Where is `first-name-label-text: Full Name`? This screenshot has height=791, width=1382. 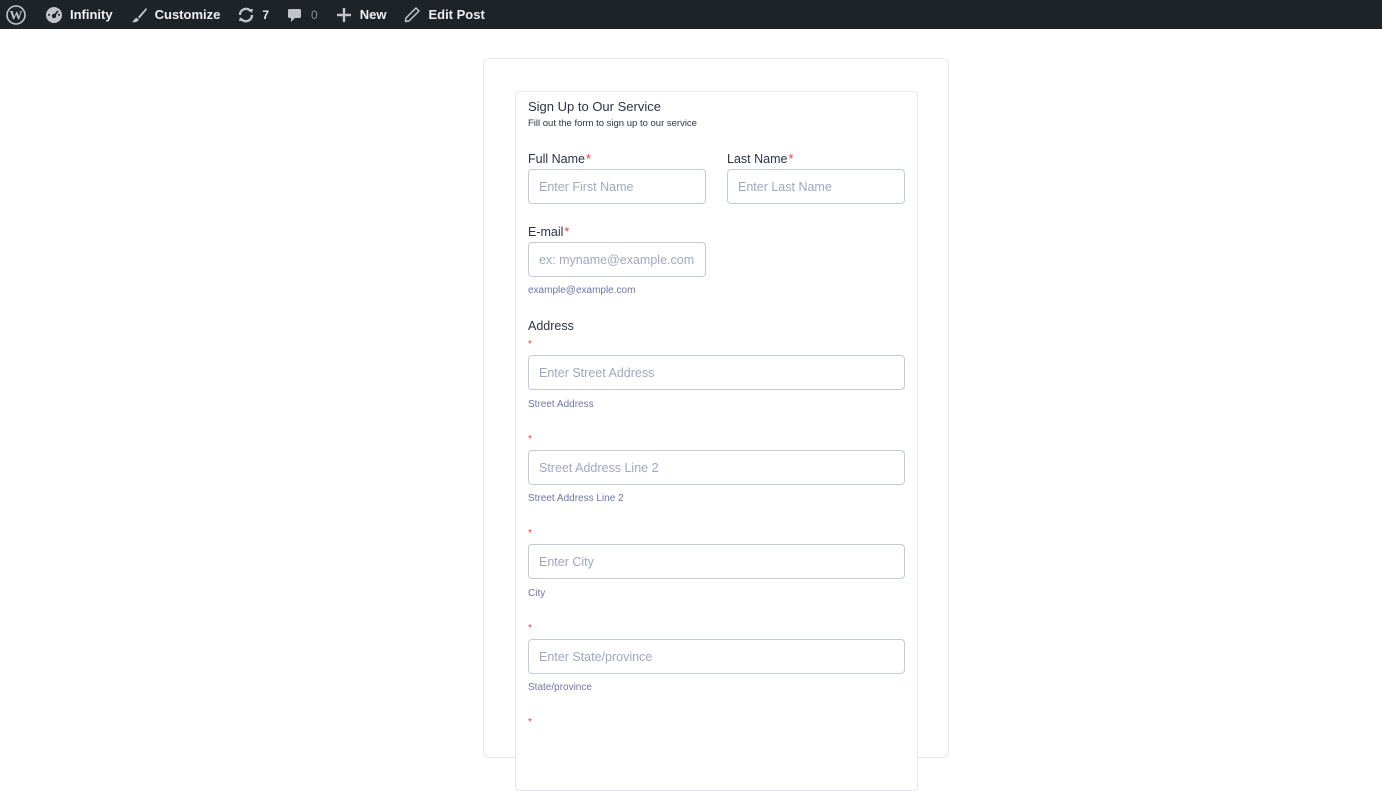
first-name-label-text: Full Name is located at coordinates (556, 159).